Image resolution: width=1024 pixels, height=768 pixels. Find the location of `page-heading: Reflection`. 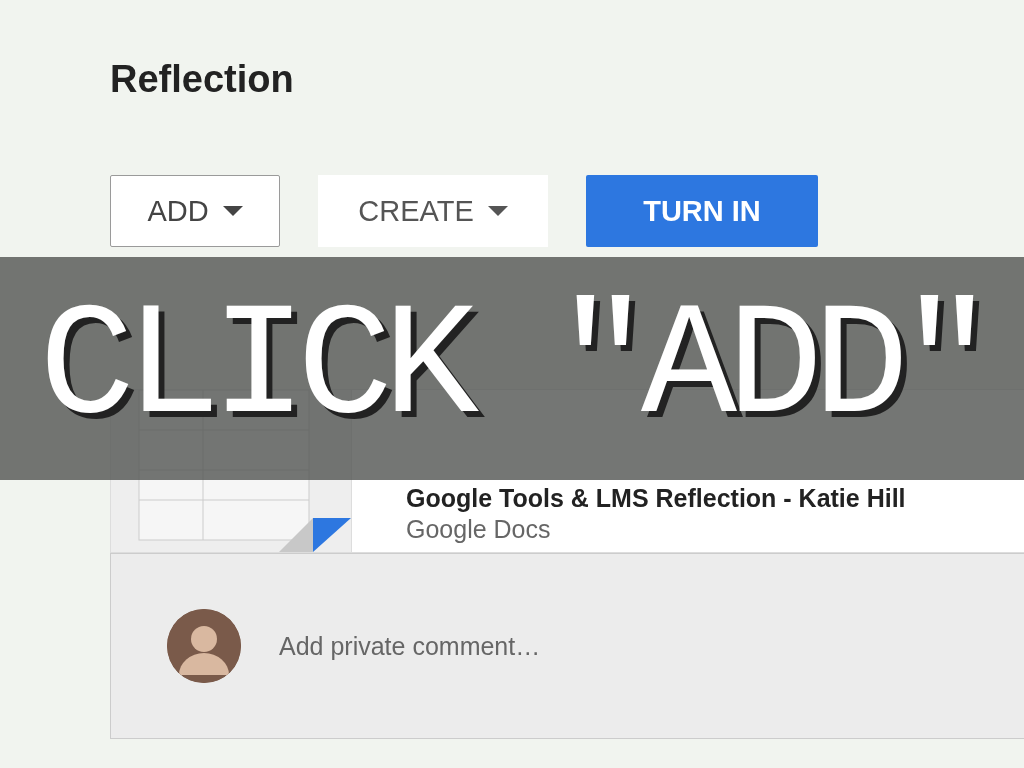

page-heading: Reflection is located at coordinates (202, 79).